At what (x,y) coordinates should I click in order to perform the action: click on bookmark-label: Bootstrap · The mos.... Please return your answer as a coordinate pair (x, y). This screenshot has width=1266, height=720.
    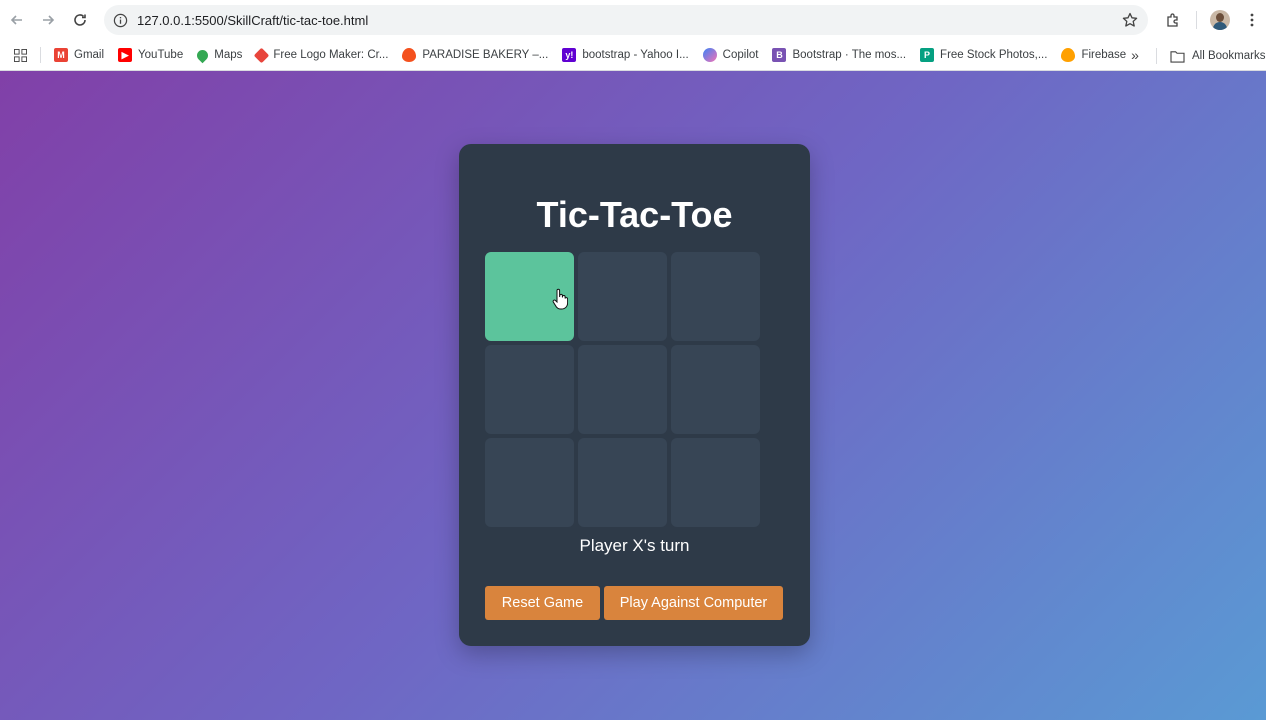
    Looking at the image, I should click on (849, 55).